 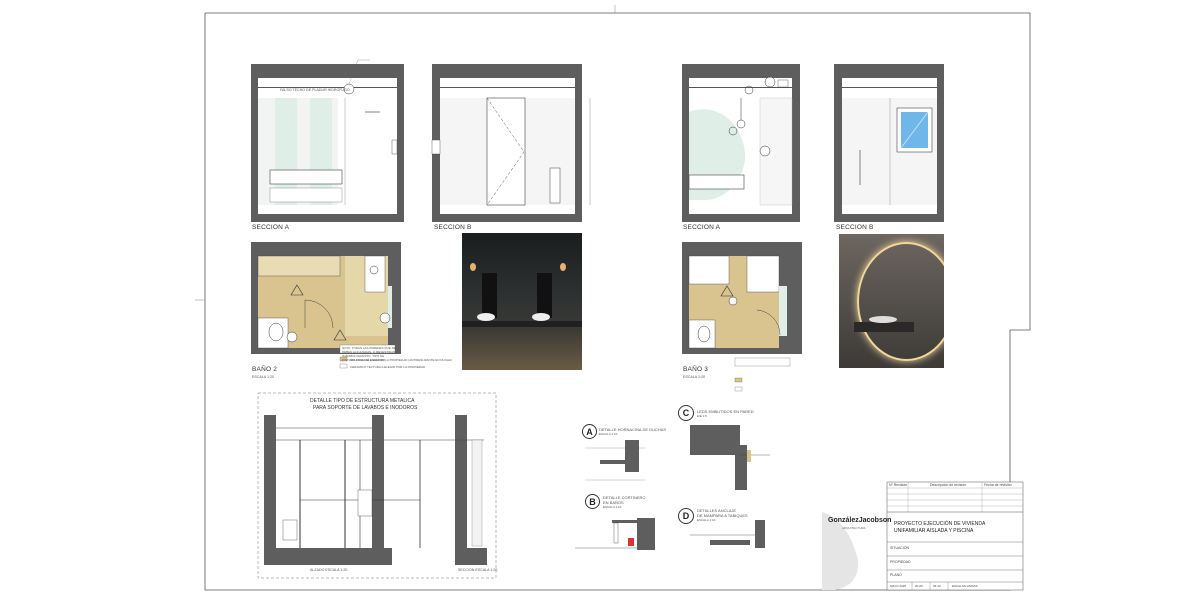 What do you see at coordinates (362, 401) in the screenshot?
I see `metal-detail-title-1: DETALLE TIPO DE ESTRUCTURA METALICA` at bounding box center [362, 401].